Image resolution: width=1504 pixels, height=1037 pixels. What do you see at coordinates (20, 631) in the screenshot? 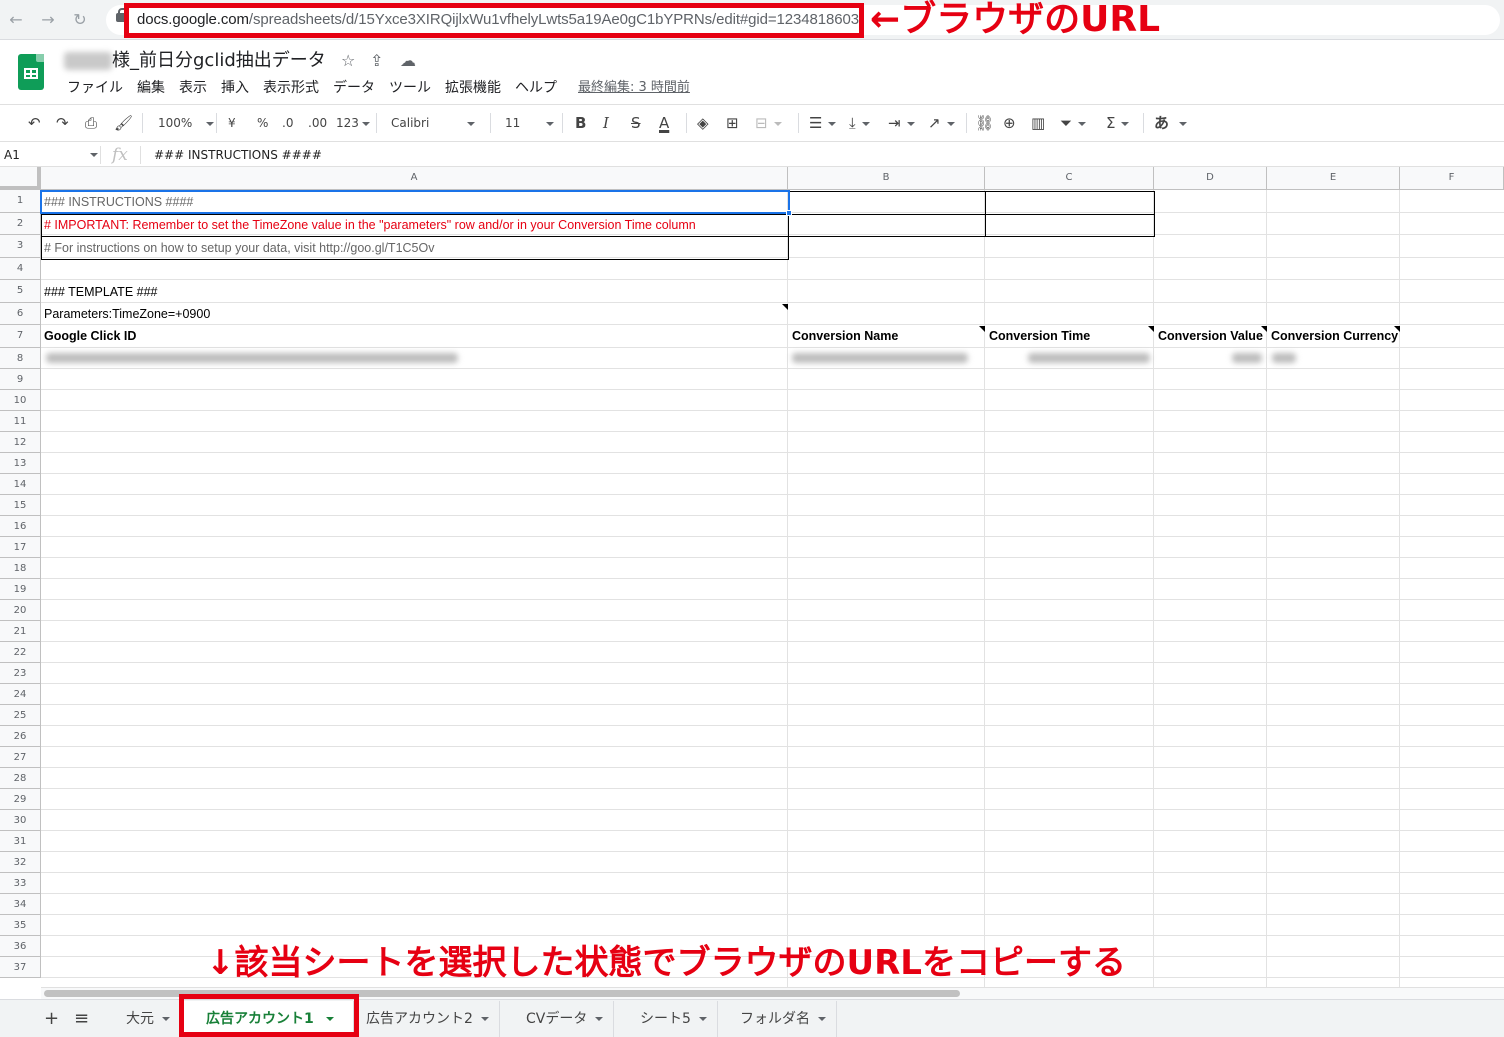
I see `row-header-21: 21` at bounding box center [20, 631].